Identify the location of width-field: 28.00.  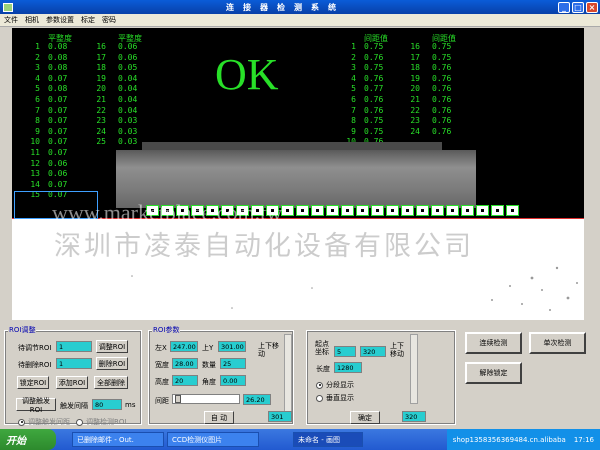
(185, 363).